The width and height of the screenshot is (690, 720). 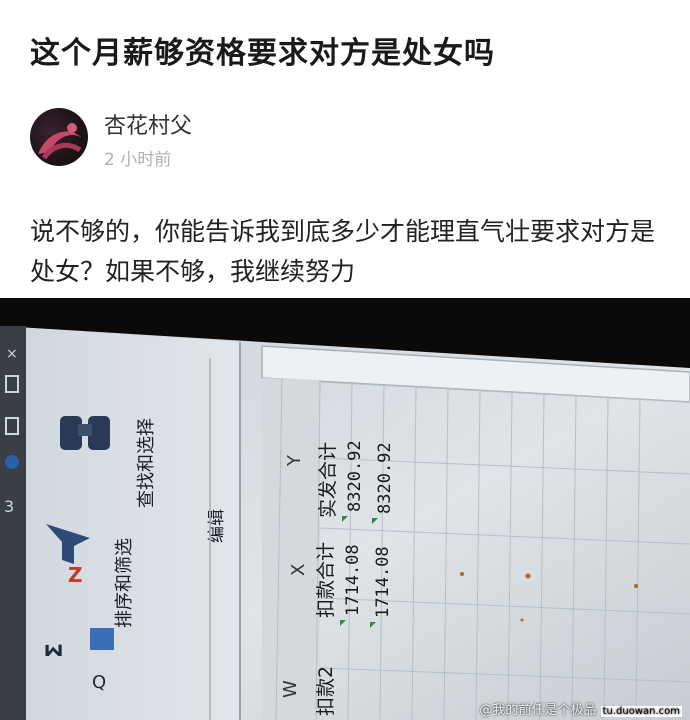 I want to click on avatar-image, so click(x=60, y=141).